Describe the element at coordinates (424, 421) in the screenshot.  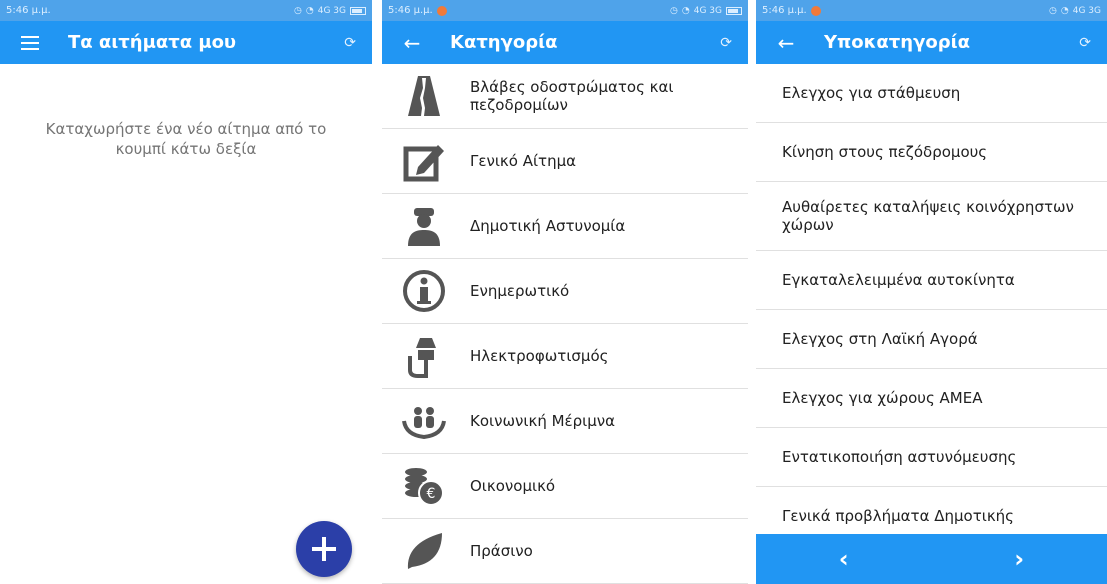
I see `social-care-icon` at that location.